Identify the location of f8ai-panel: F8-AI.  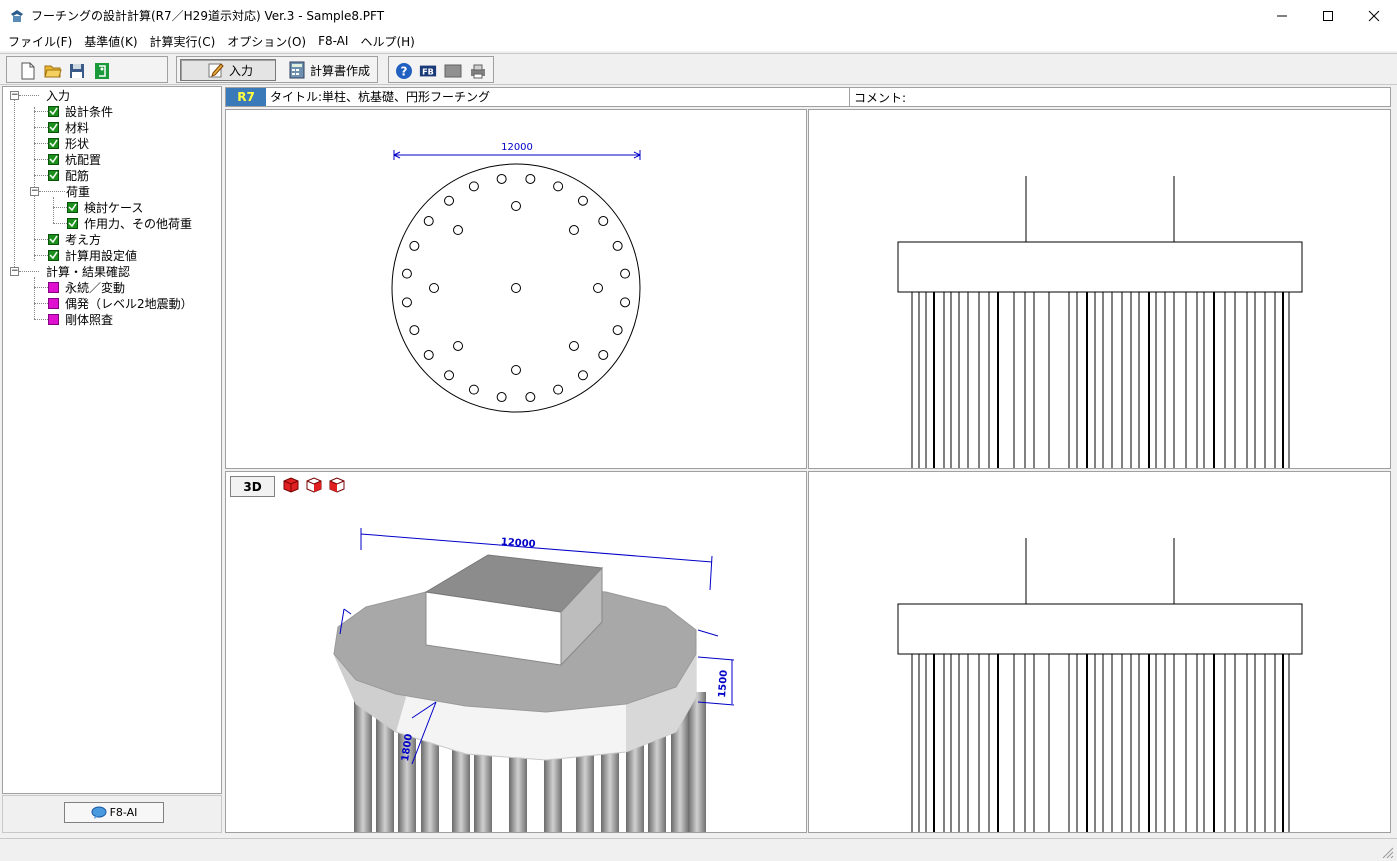
(112, 814).